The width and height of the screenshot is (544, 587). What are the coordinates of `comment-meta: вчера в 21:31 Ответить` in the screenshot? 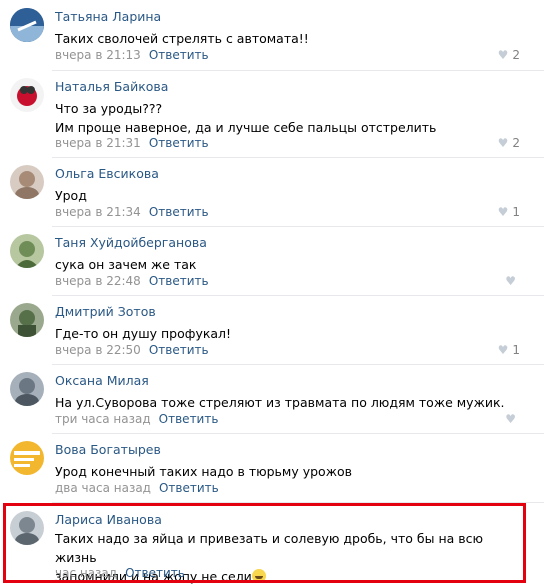 It's located at (132, 143).